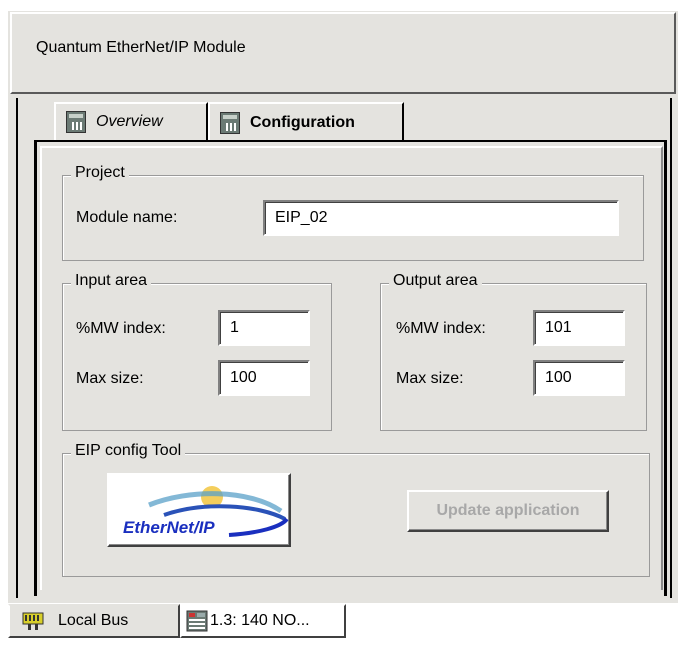 Image resolution: width=686 pixels, height=647 pixels. I want to click on input-area-group: Input area, so click(197, 351).